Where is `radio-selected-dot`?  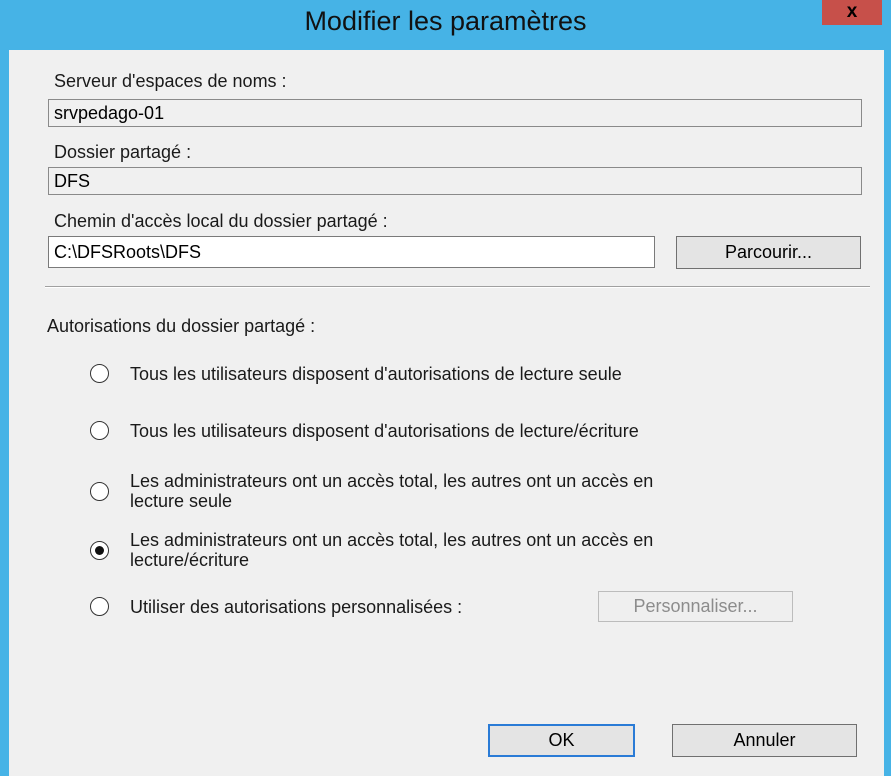 radio-selected-dot is located at coordinates (99, 550).